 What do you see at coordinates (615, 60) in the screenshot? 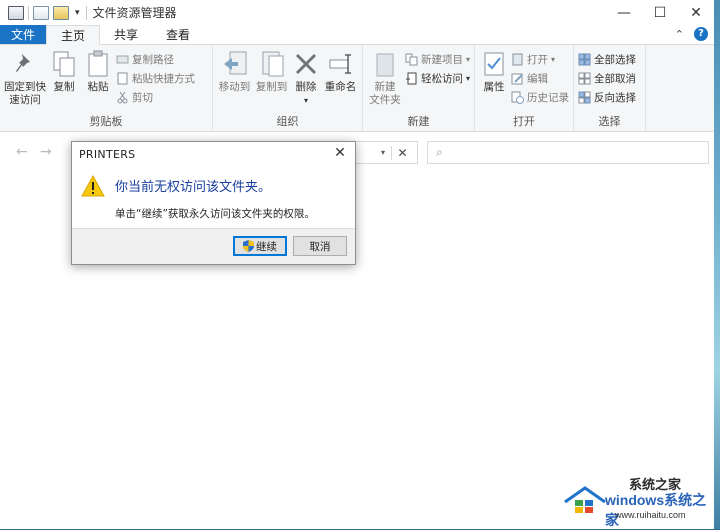
I see `select-all-label: 全部选择` at bounding box center [615, 60].